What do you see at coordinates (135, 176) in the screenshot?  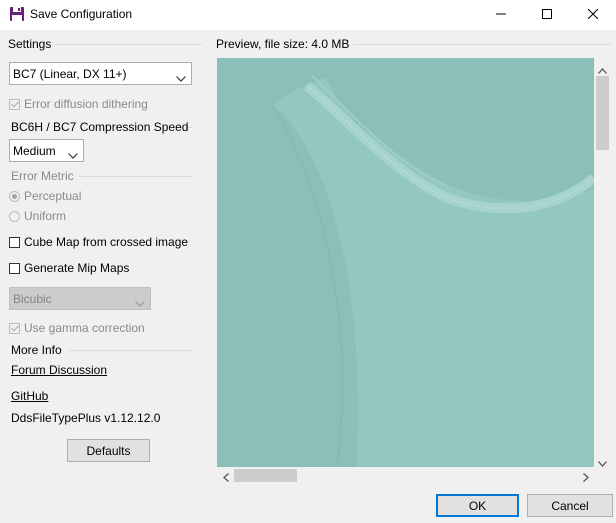 I see `error-metric-group-line` at bounding box center [135, 176].